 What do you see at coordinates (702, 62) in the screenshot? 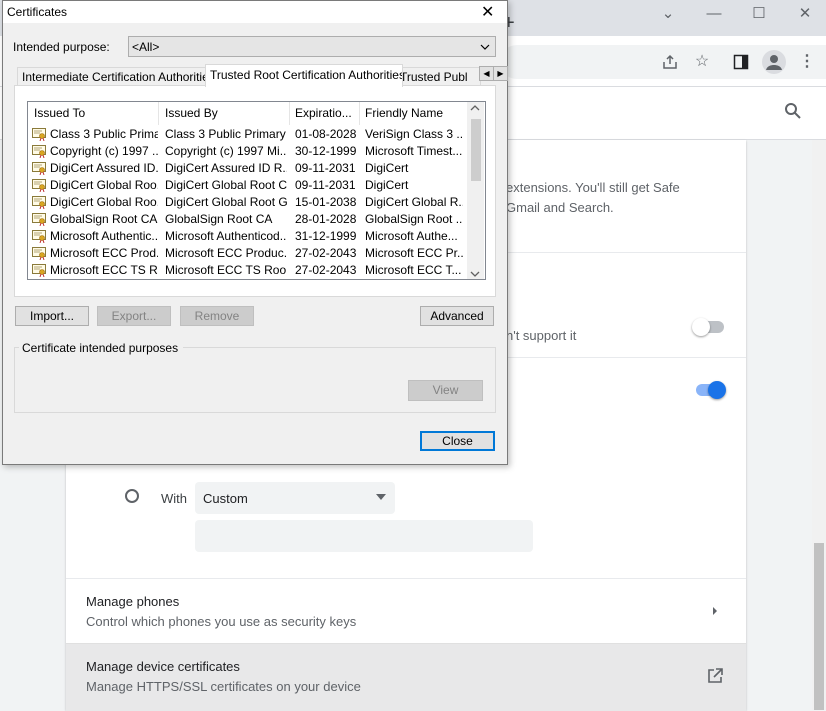
I see `star-icon: ☆` at bounding box center [702, 62].